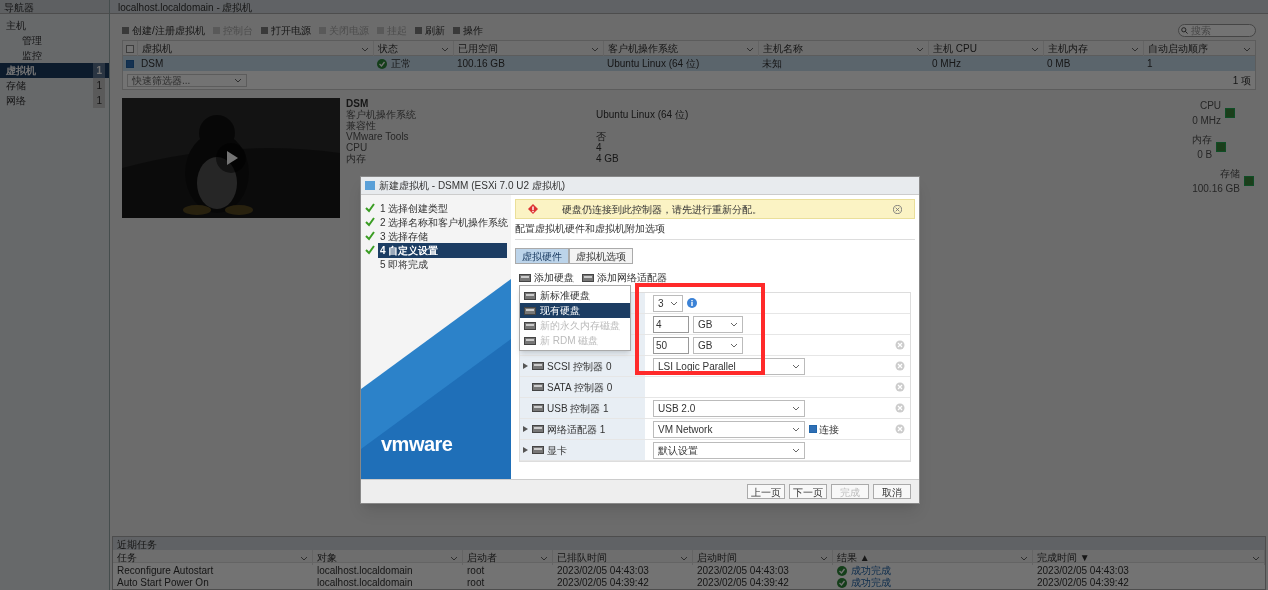 Image resolution: width=1268 pixels, height=590 pixels. I want to click on property-value: Ubuntu Linux (64 位), so click(642, 114).